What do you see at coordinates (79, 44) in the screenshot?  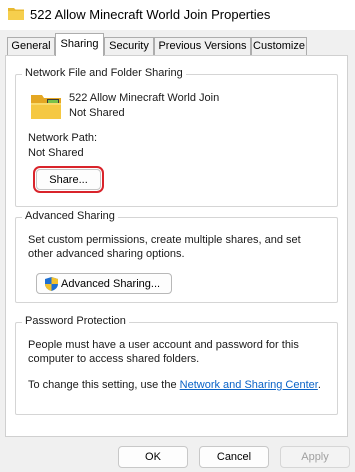 I see `tab-sharing: Sharing` at bounding box center [79, 44].